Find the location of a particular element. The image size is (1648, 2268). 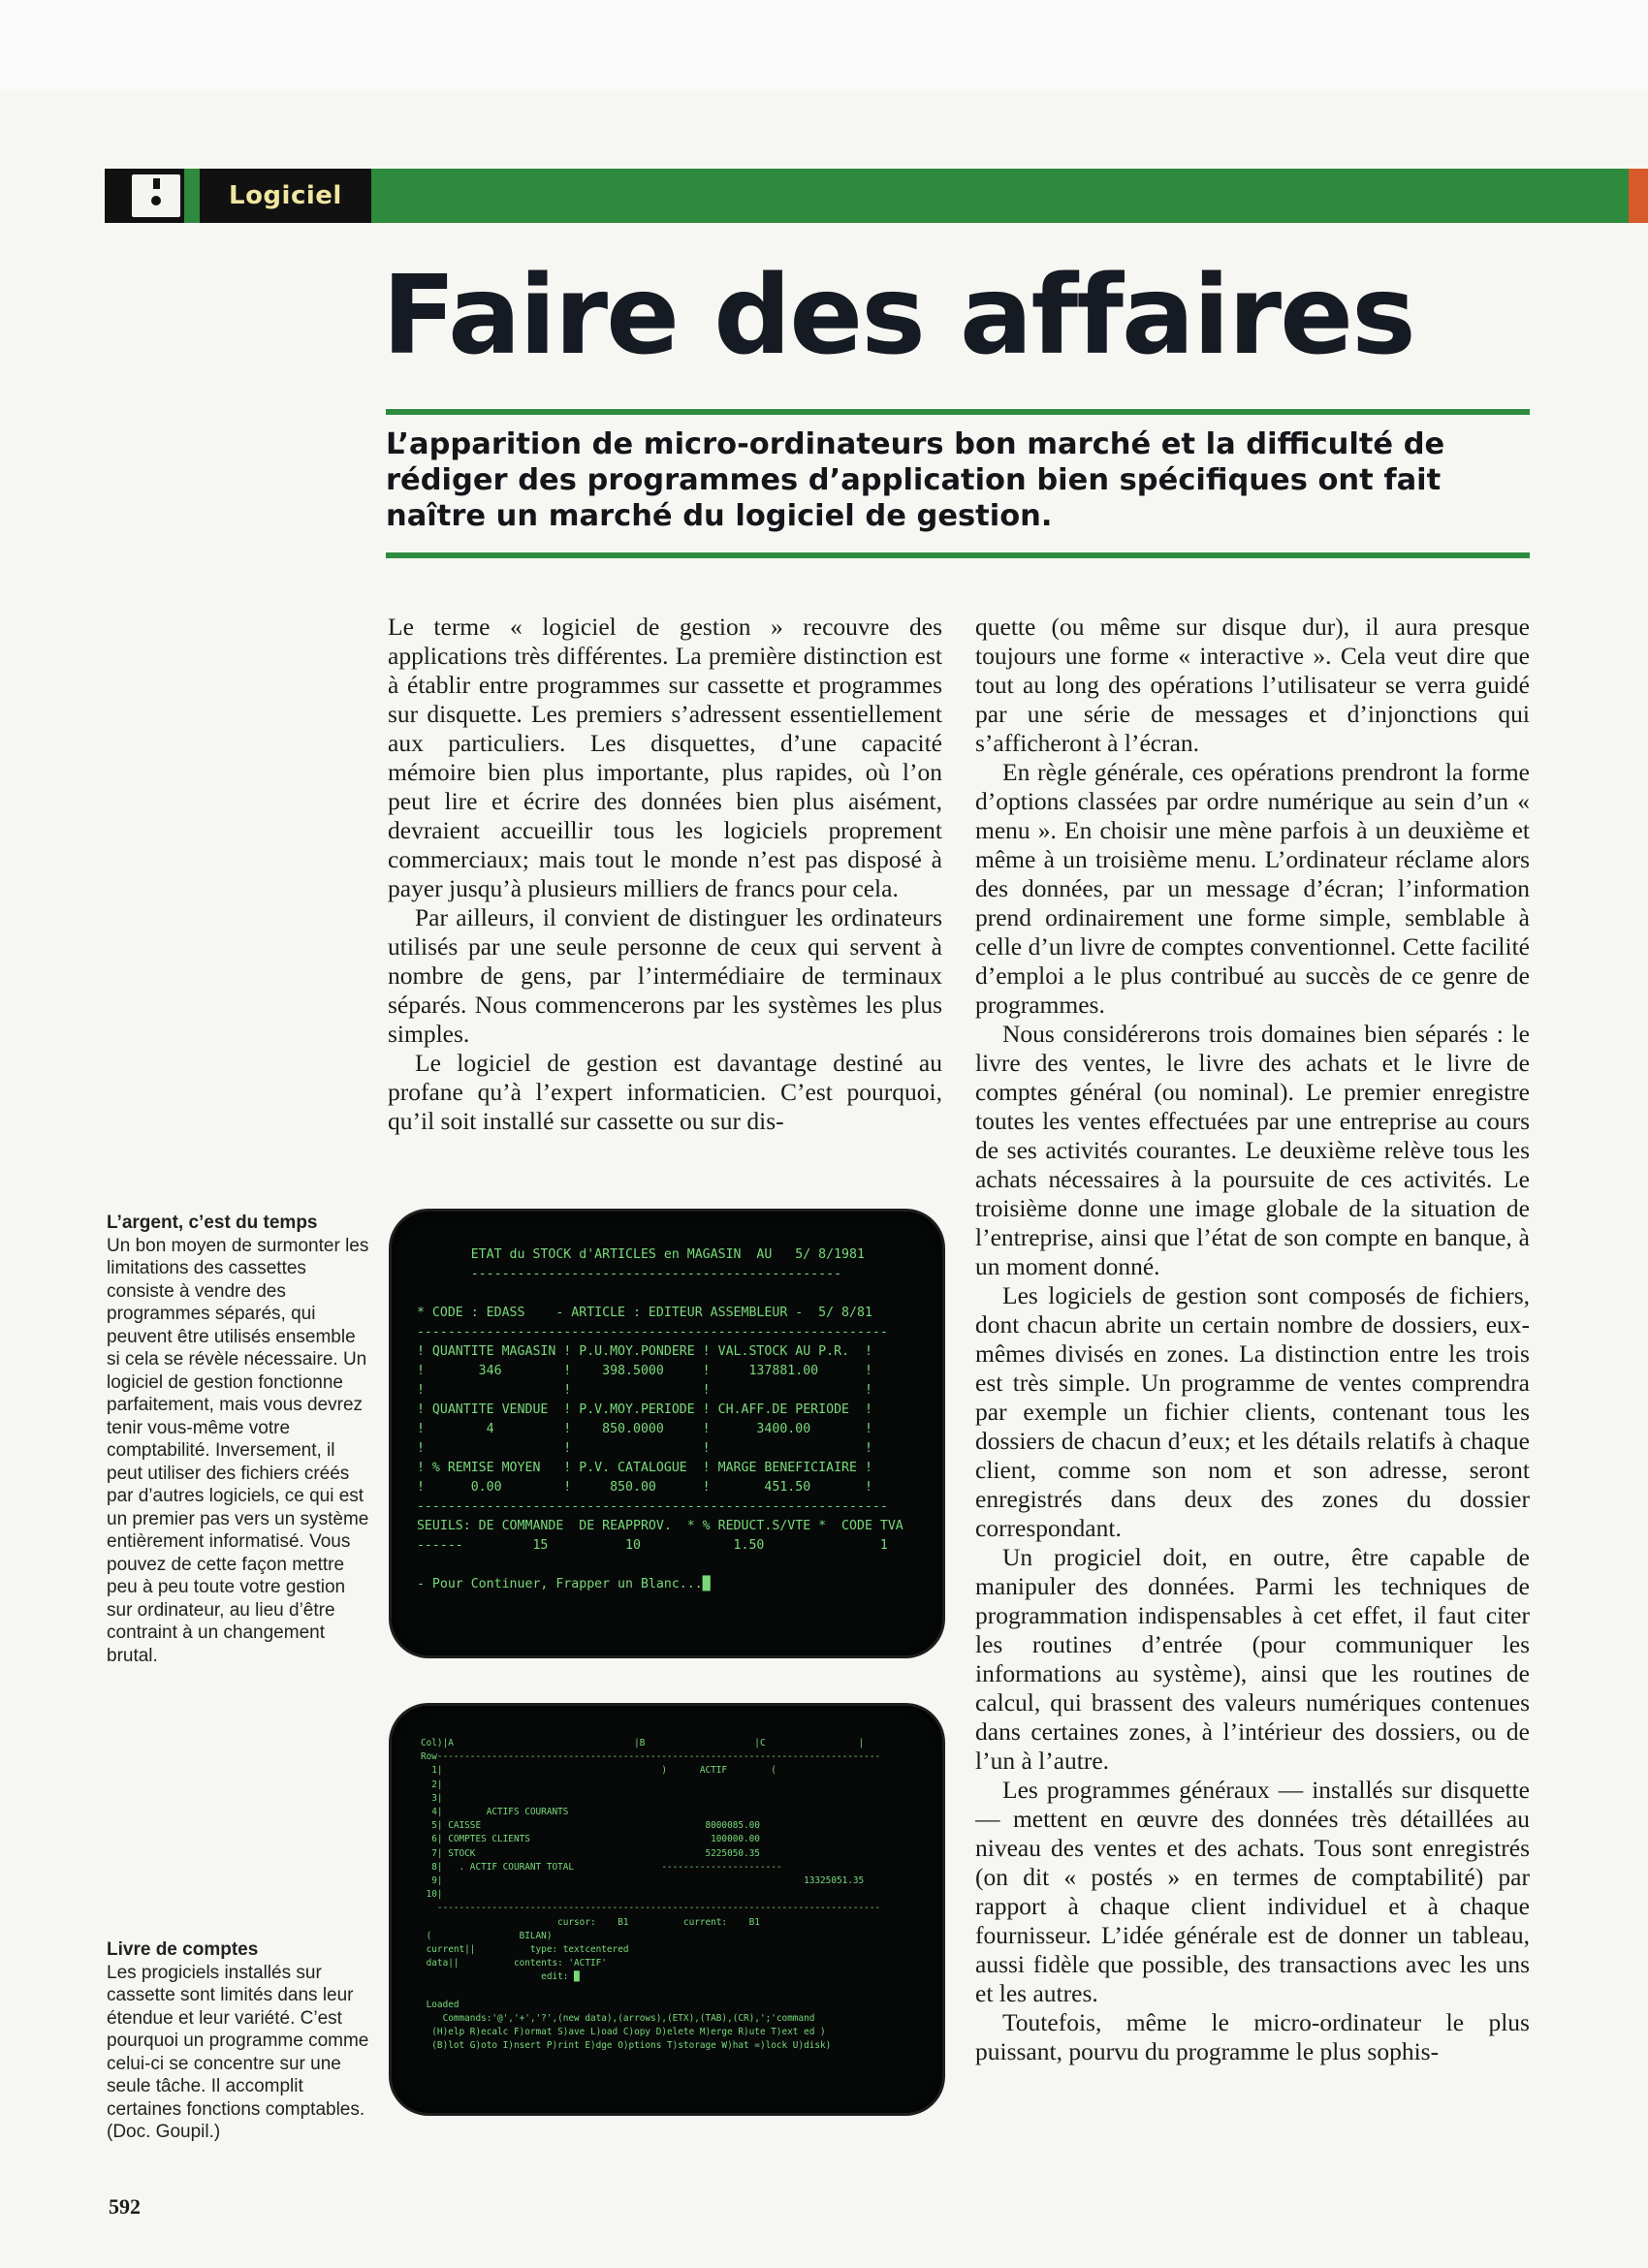

section-label: Logiciel is located at coordinates (286, 196).